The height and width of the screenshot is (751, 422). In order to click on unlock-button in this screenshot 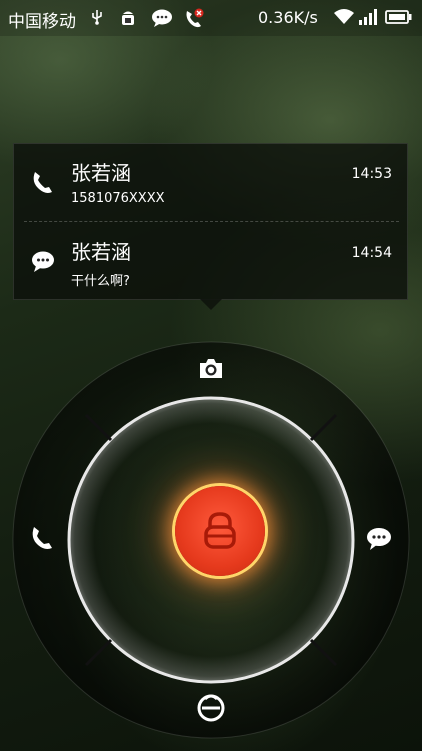, I will do `click(220, 531)`.